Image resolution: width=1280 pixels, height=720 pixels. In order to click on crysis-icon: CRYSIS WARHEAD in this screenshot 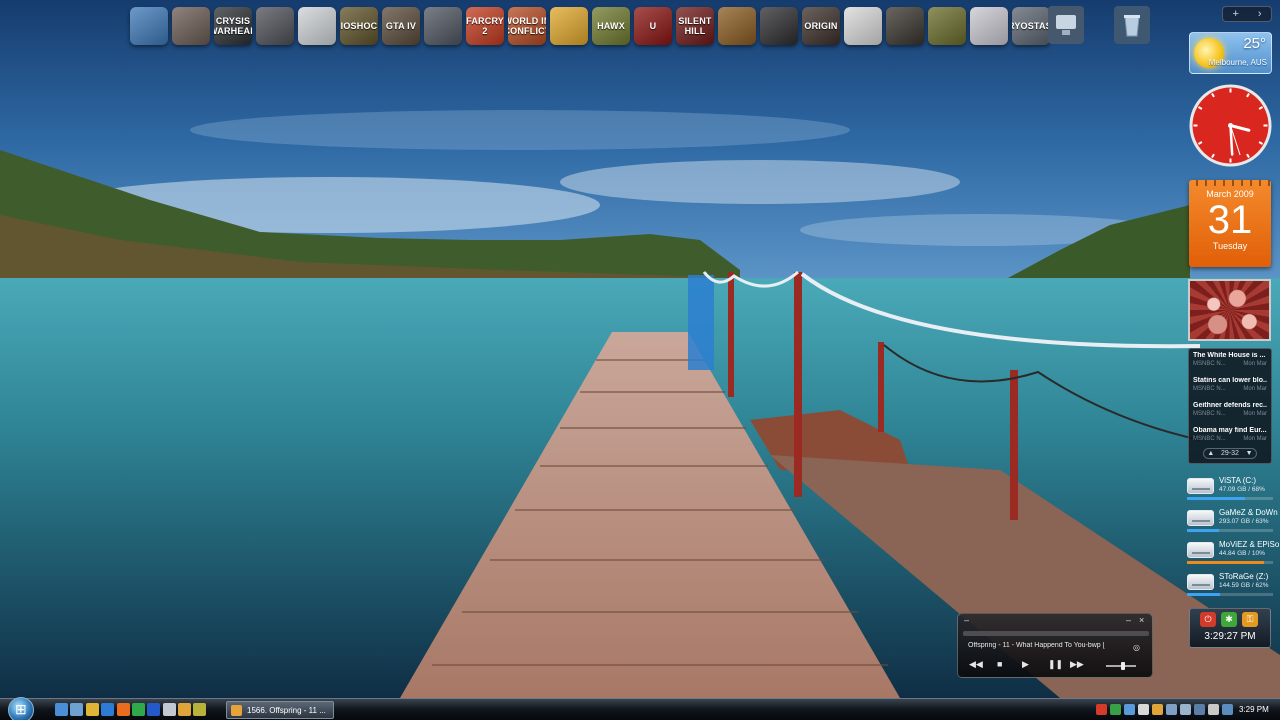, I will do `click(233, 26)`.